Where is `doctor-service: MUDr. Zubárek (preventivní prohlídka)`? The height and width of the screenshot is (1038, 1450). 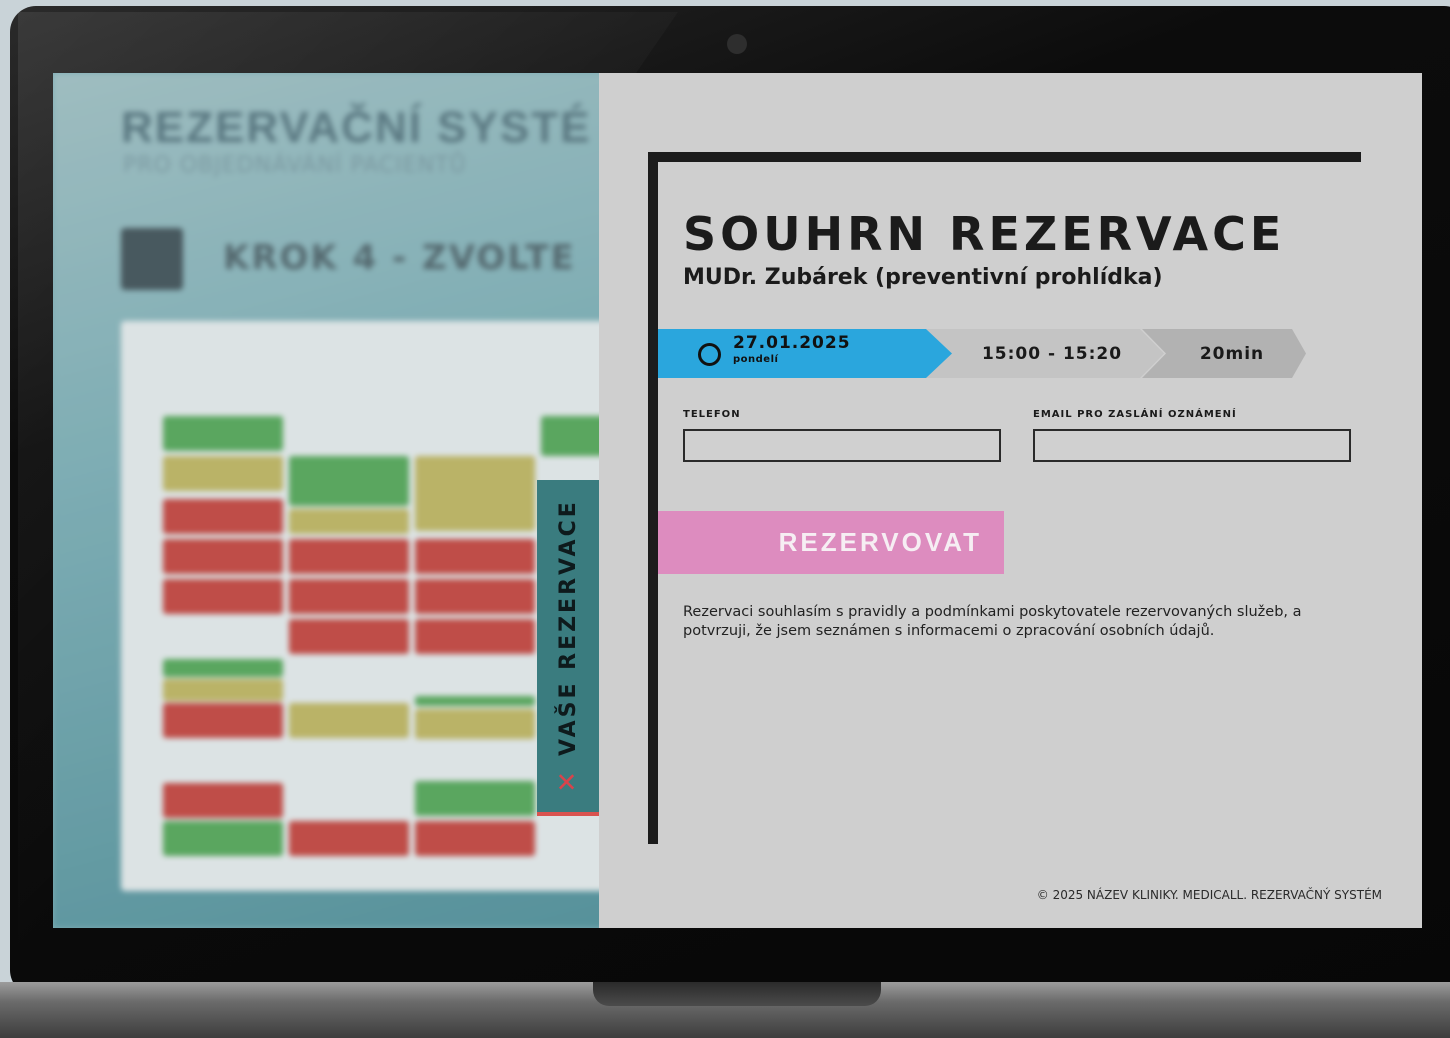 doctor-service: MUDr. Zubárek (preventivní prohlídka) is located at coordinates (923, 277).